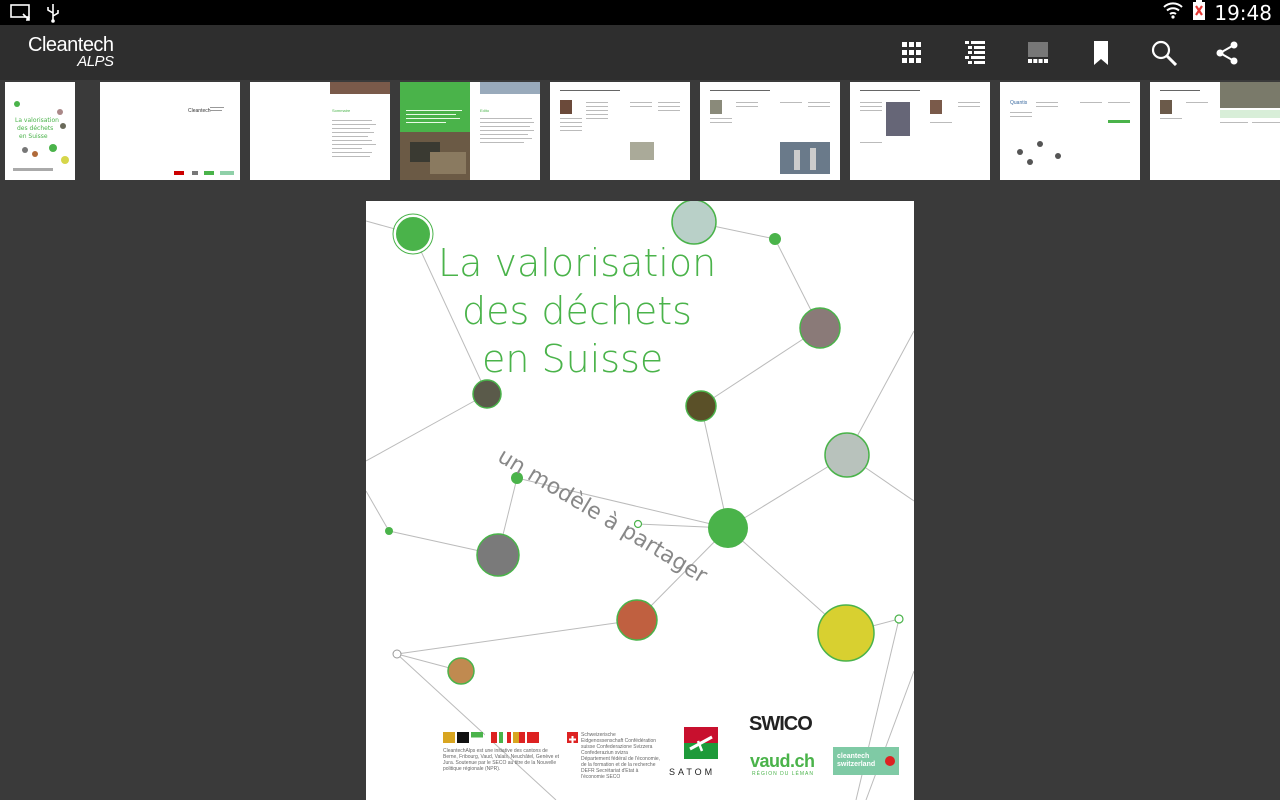 The image size is (1280, 800). I want to click on page-thumbnail-cover: La valorisation des déchets en Suisse, so click(40, 131).